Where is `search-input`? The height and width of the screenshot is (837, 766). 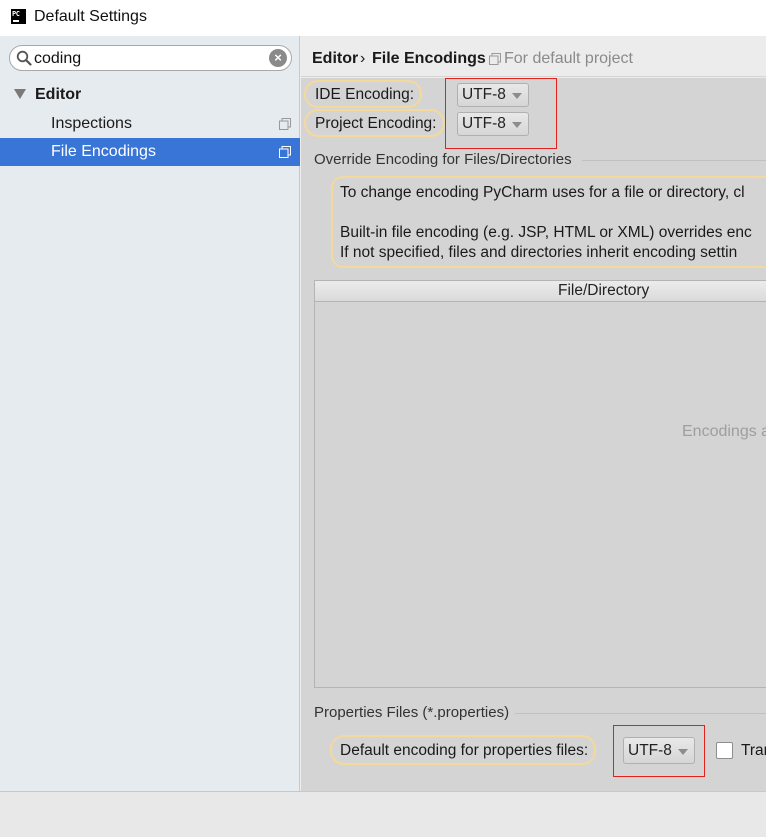 search-input is located at coordinates (149, 59).